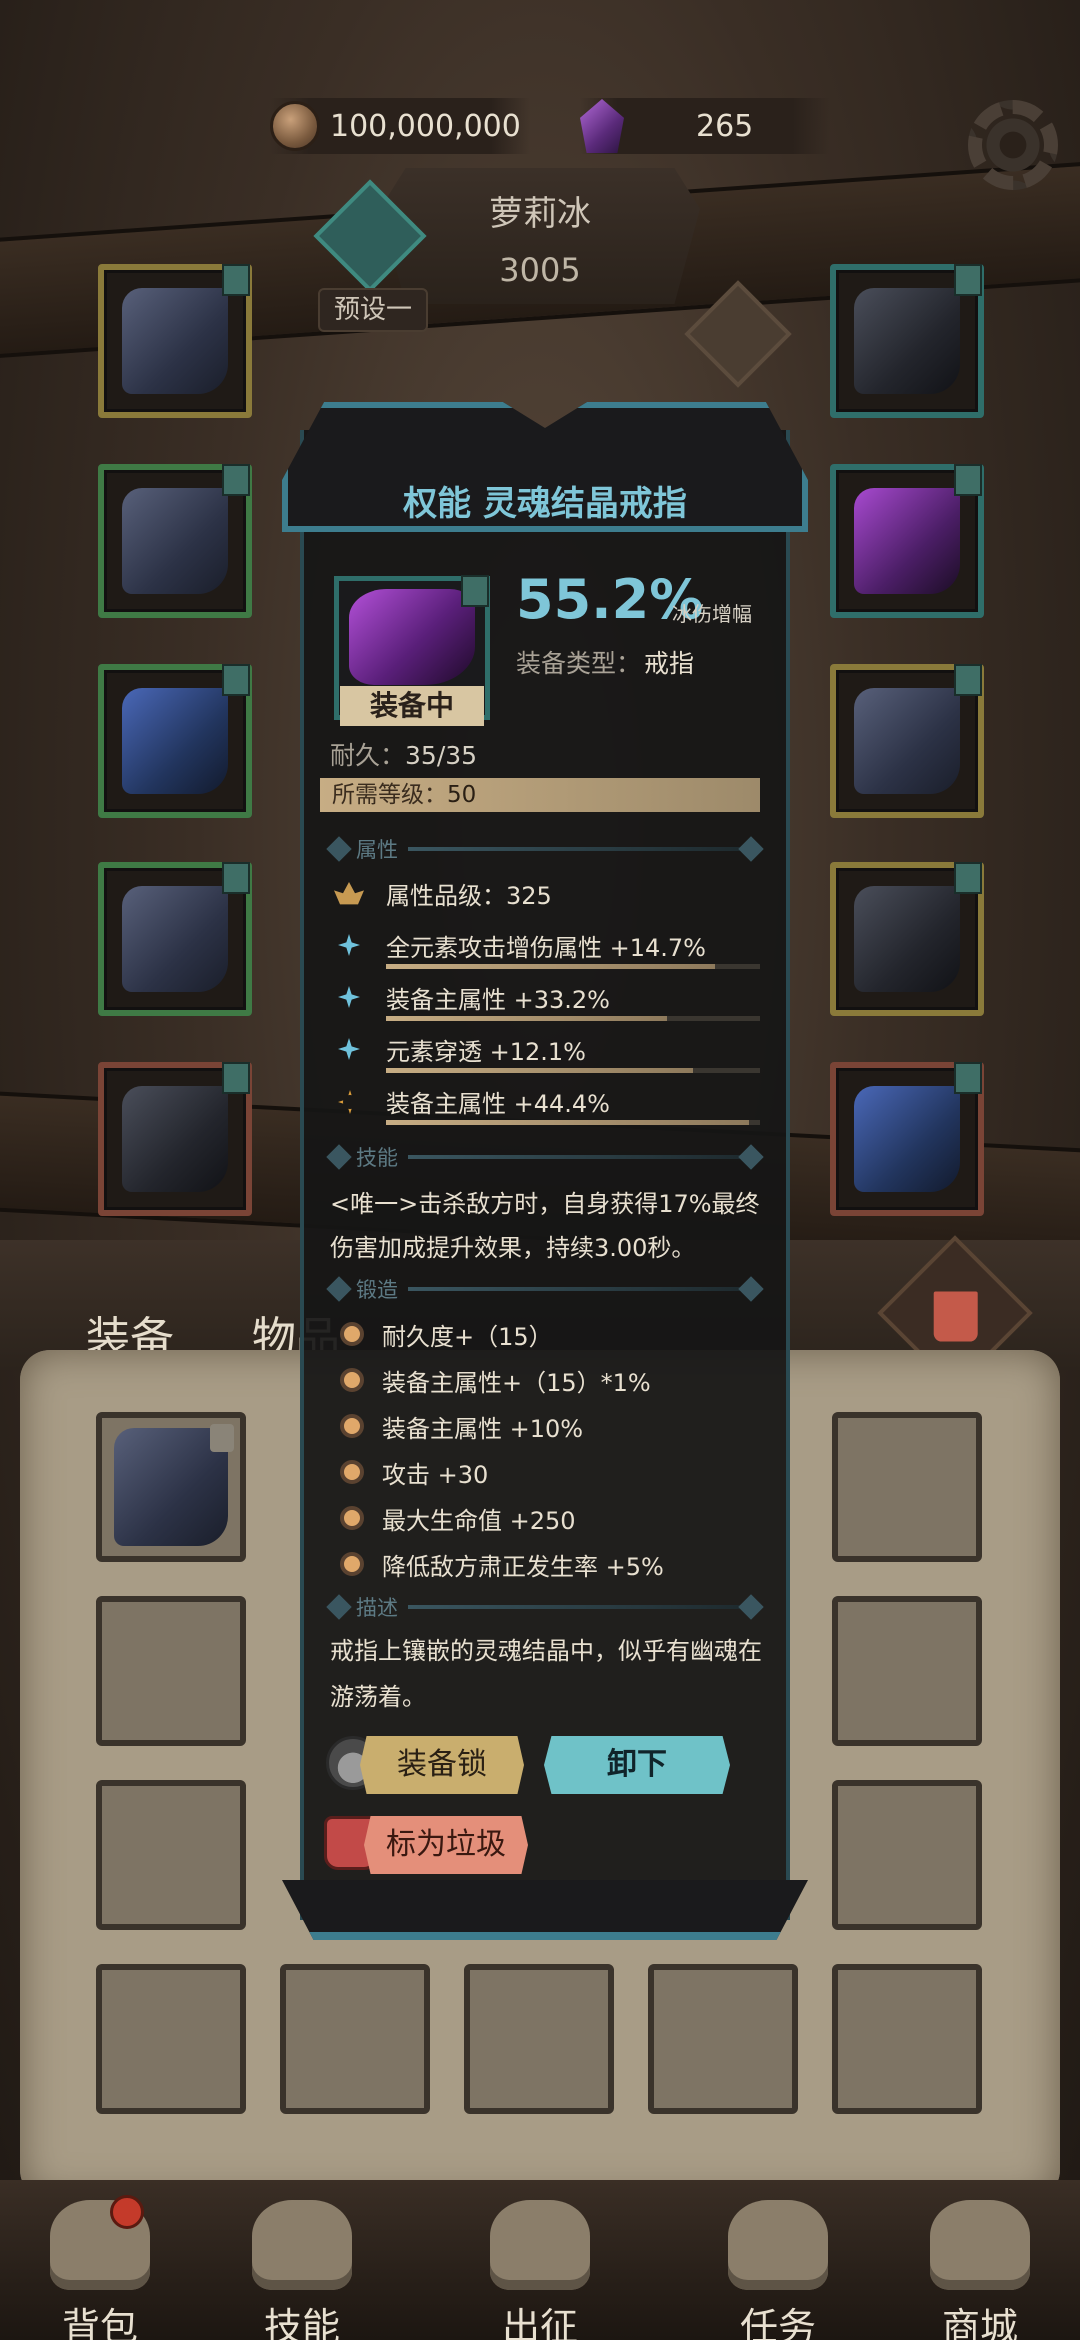  I want to click on equip-lock-button: 装备锁, so click(442, 1765).